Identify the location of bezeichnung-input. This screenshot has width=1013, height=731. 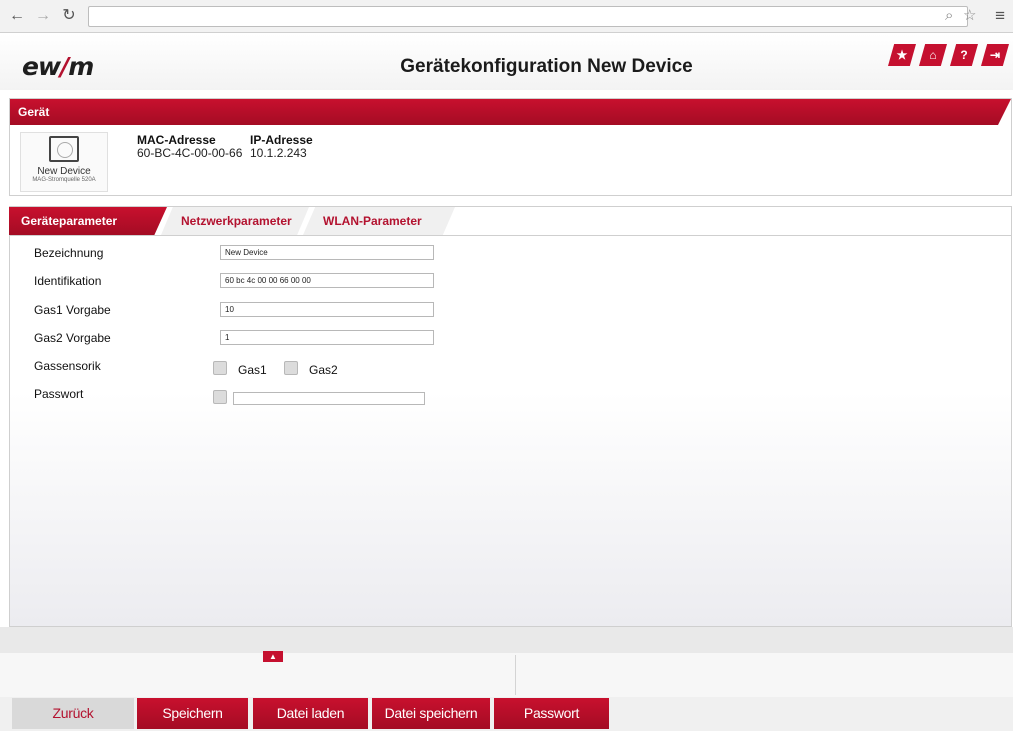
(327, 252).